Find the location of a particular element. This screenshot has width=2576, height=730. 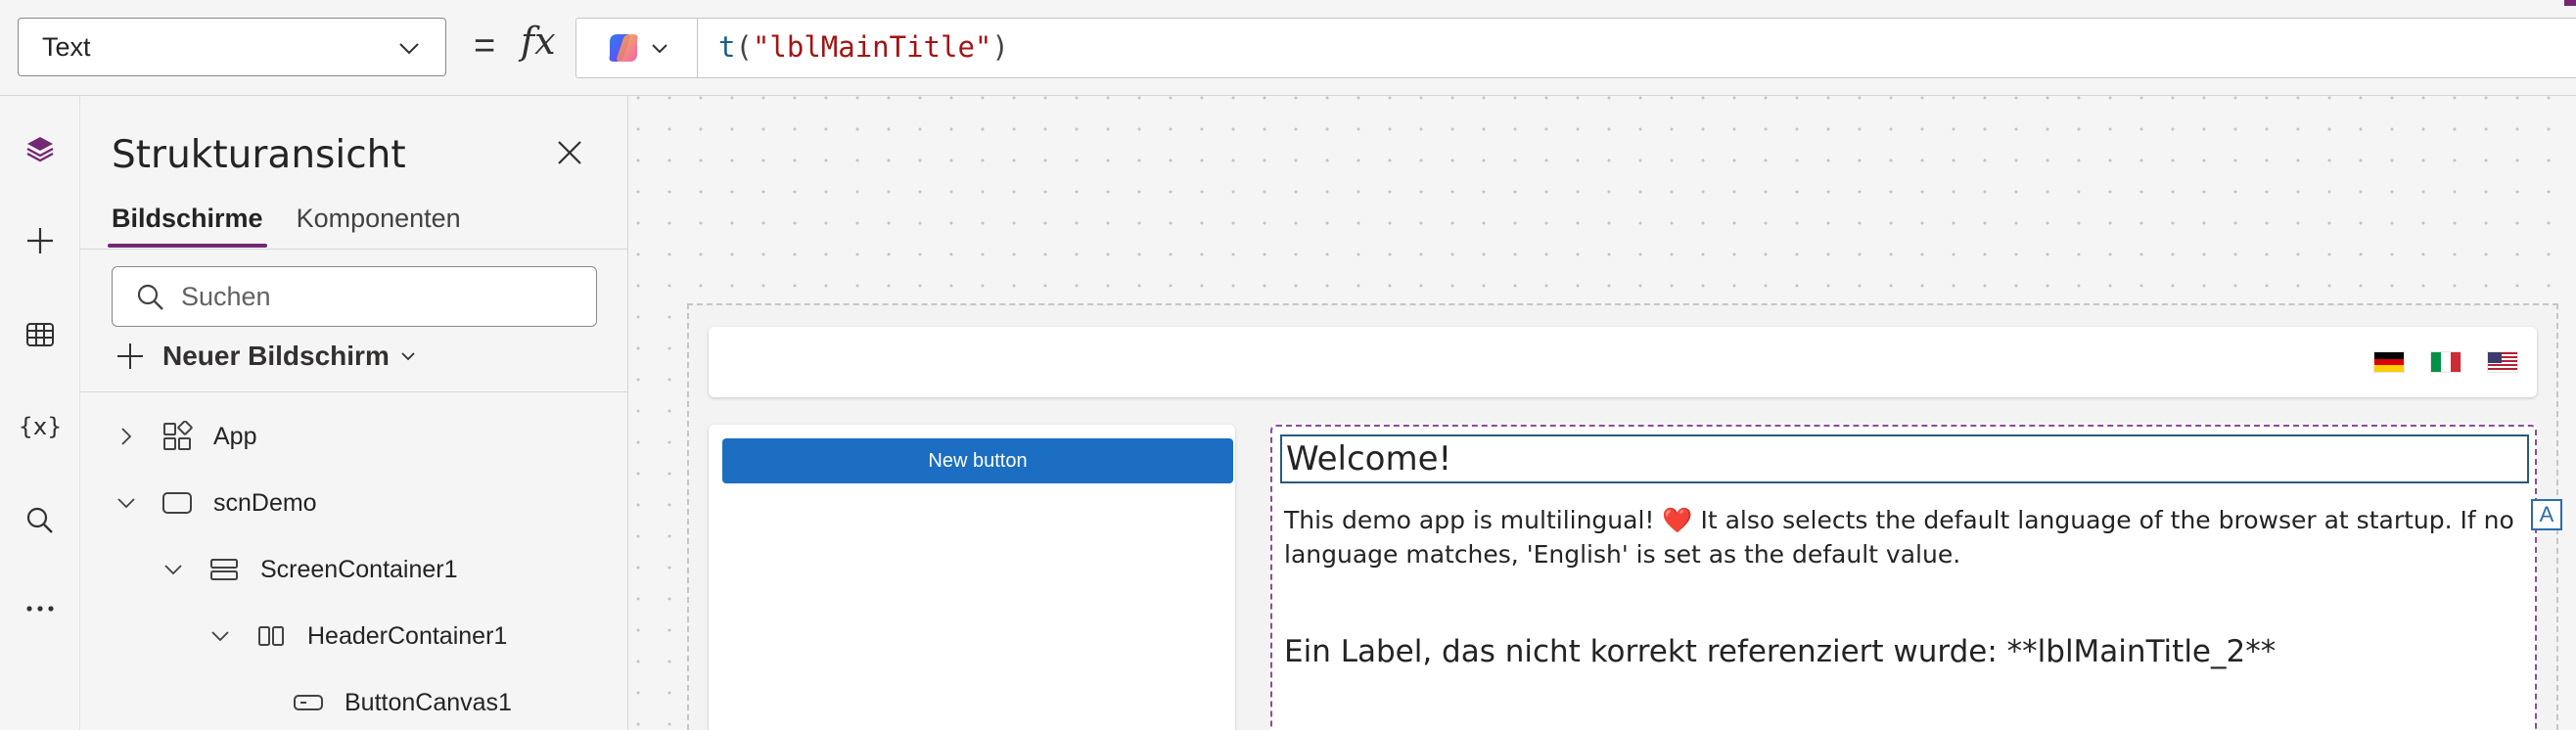

tree-item-label: HeaderContainer1 is located at coordinates (407, 635).